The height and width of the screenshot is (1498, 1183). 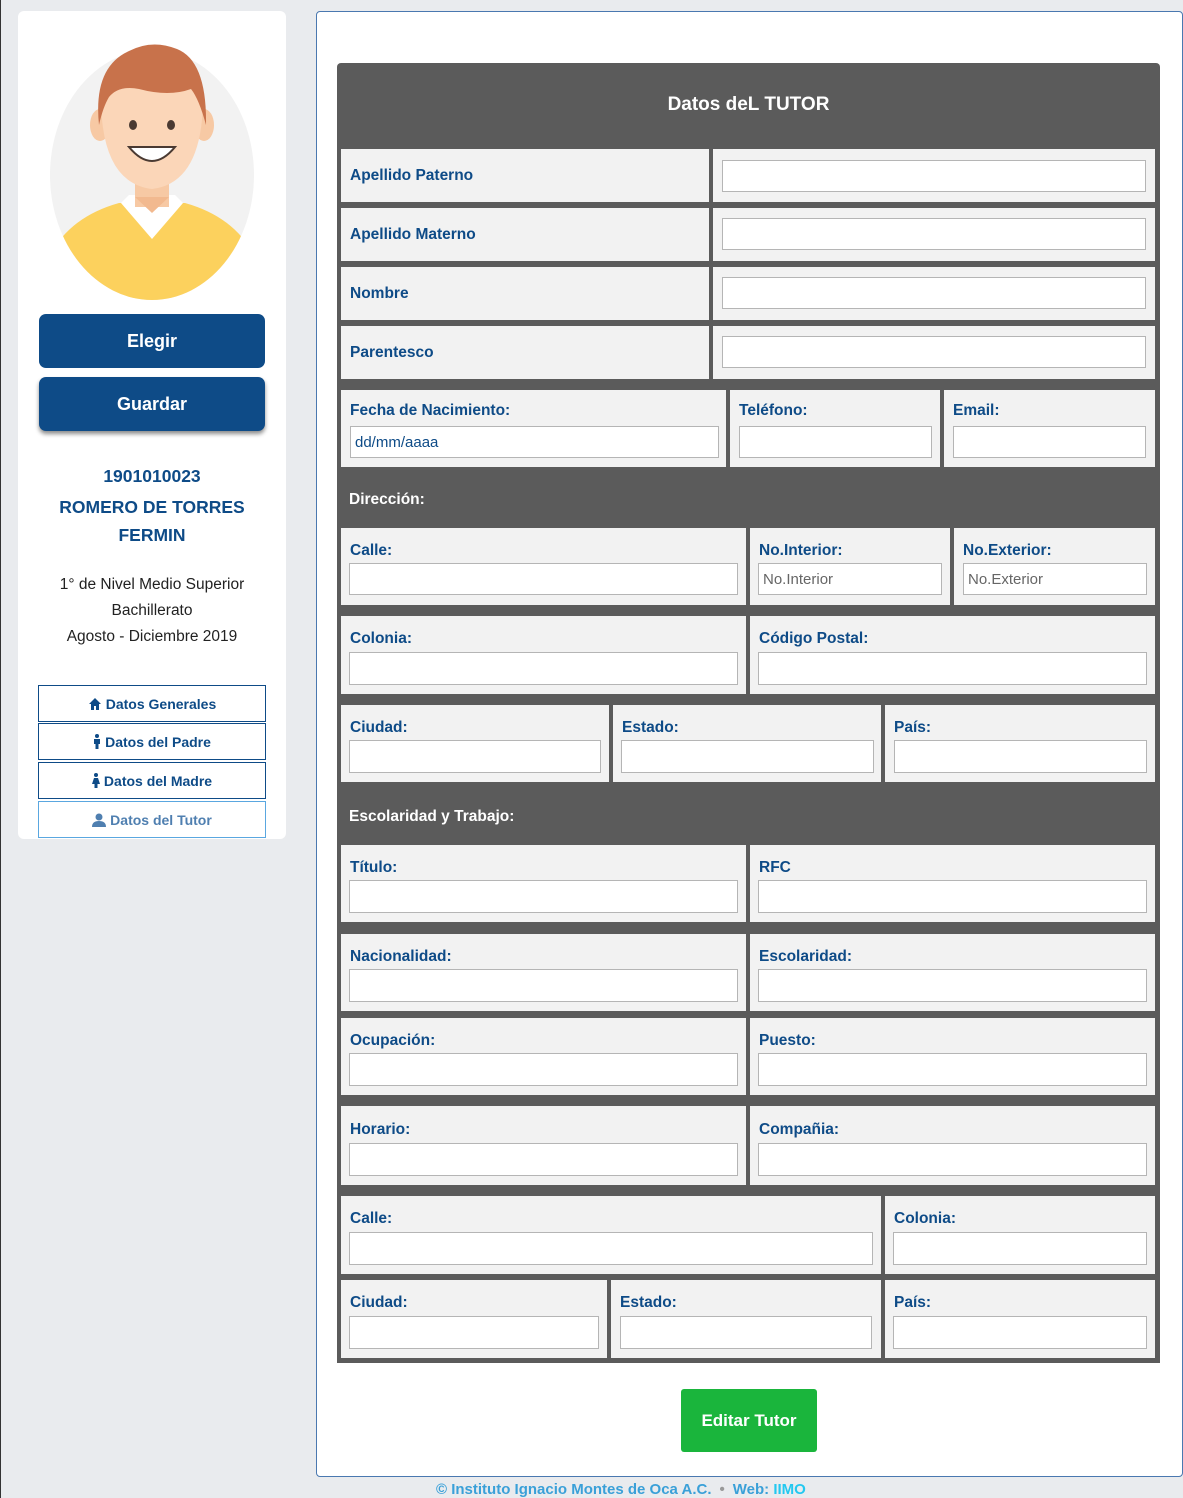 What do you see at coordinates (952, 1159) in the screenshot?
I see `compania-input` at bounding box center [952, 1159].